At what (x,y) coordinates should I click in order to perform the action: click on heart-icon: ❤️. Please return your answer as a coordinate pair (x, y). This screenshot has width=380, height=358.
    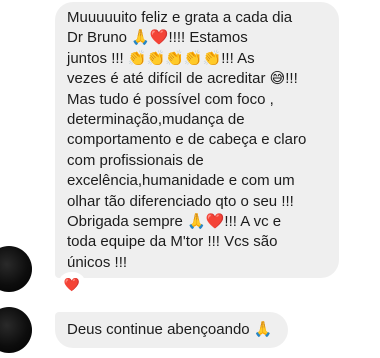
    Looking at the image, I should click on (72, 285).